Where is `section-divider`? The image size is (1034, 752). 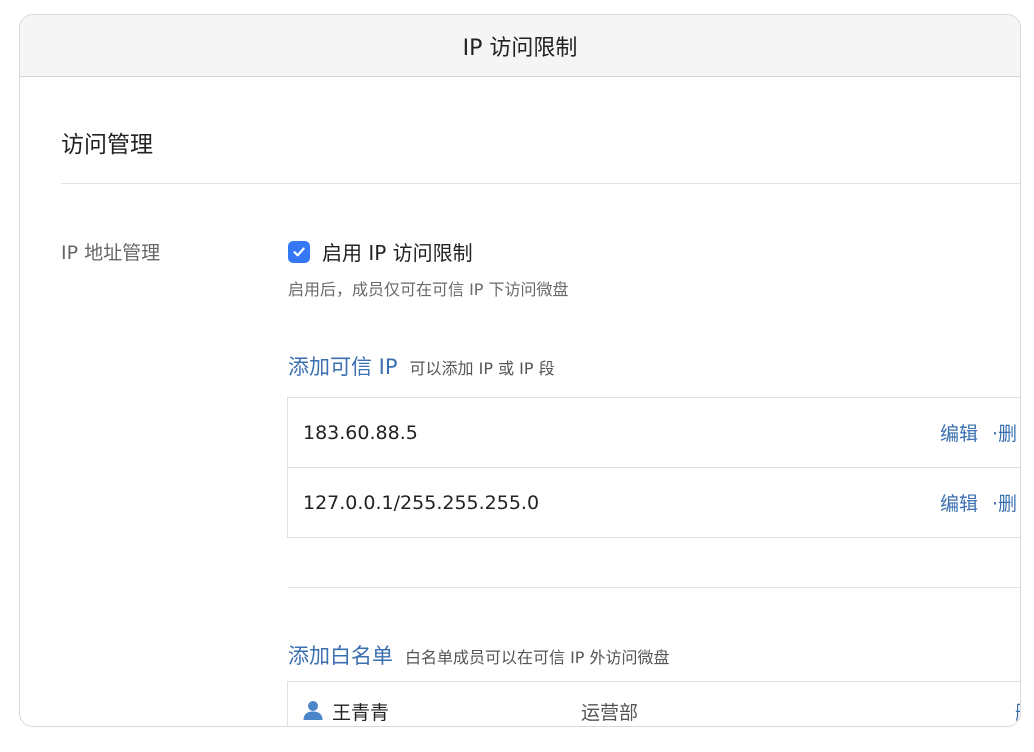
section-divider is located at coordinates (540, 183).